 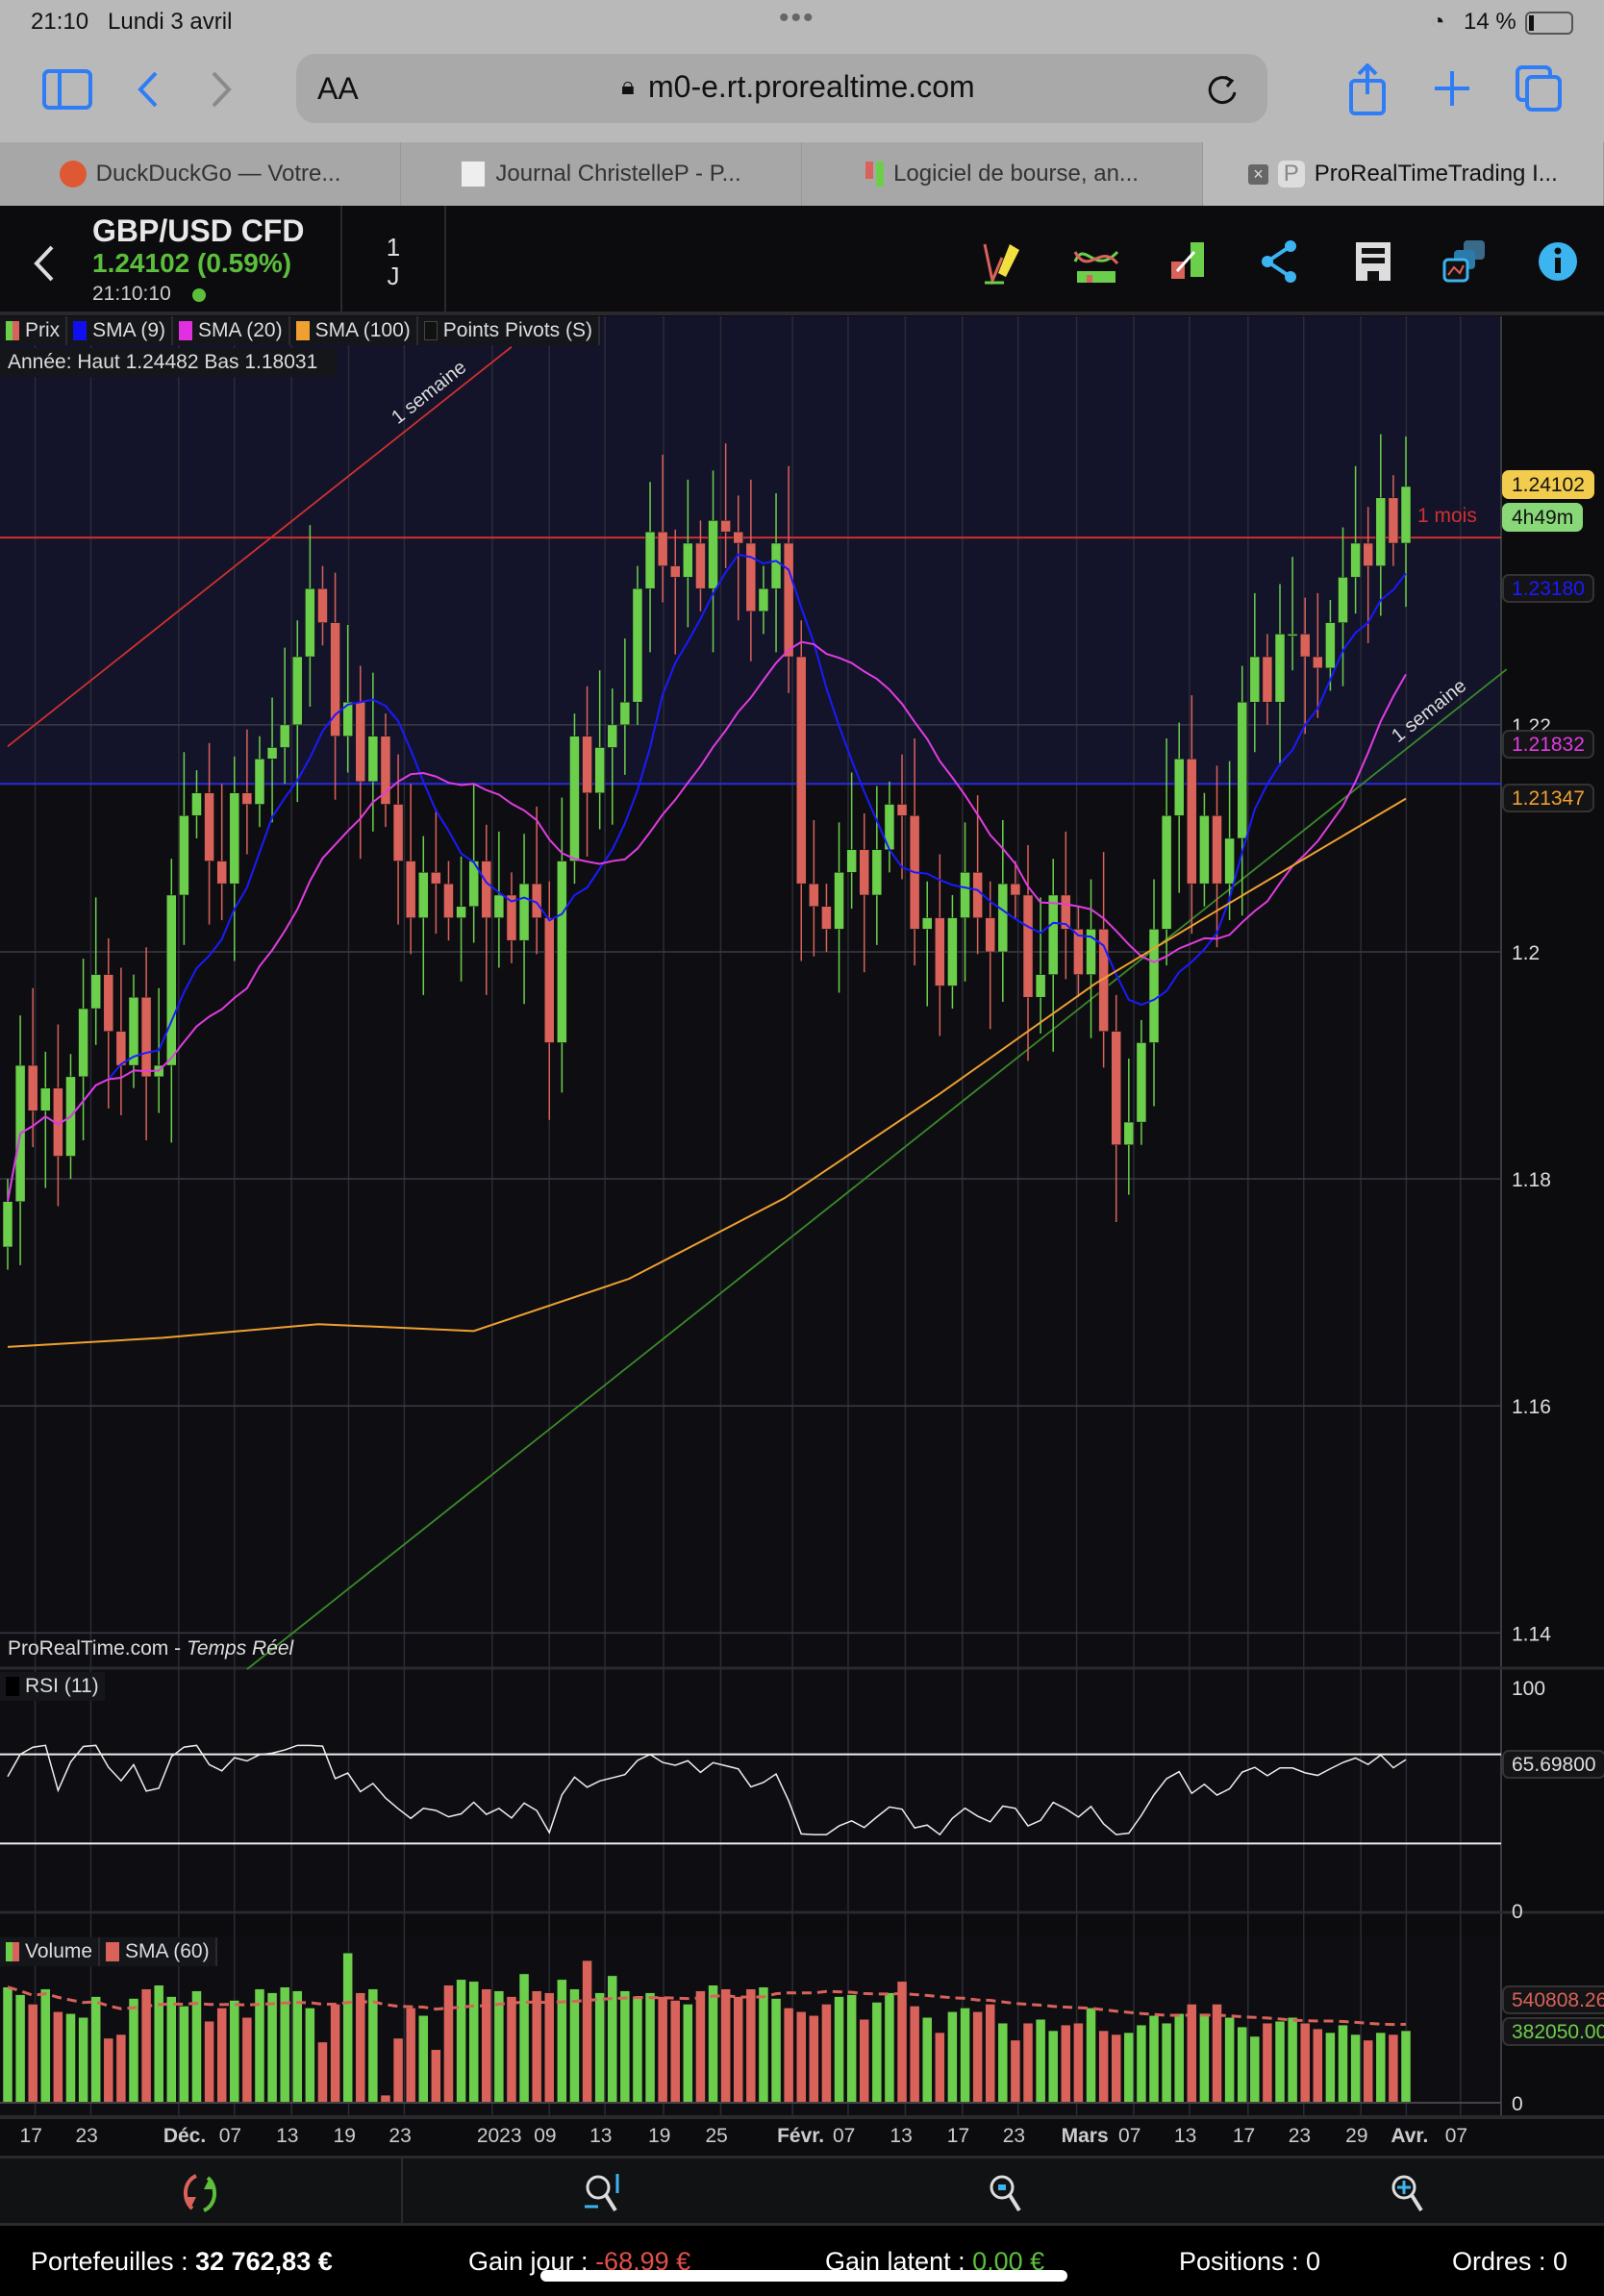 What do you see at coordinates (875, 174) in the screenshot?
I see `candles-favicon-icon` at bounding box center [875, 174].